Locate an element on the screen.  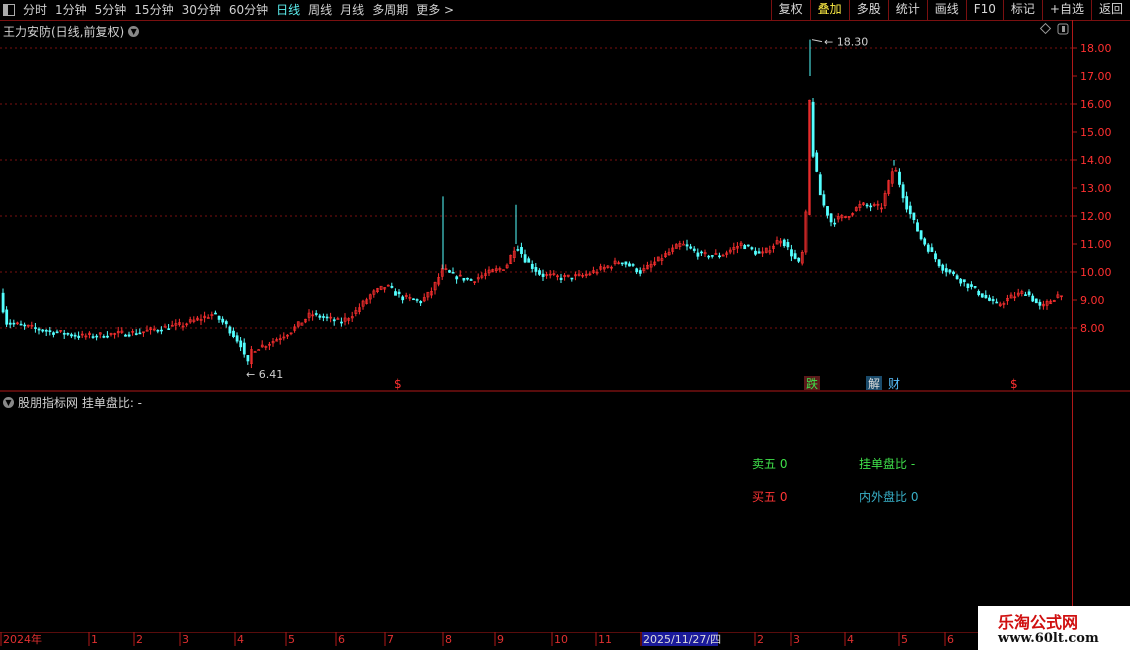
time-label: 3 is located at coordinates (795, 639).